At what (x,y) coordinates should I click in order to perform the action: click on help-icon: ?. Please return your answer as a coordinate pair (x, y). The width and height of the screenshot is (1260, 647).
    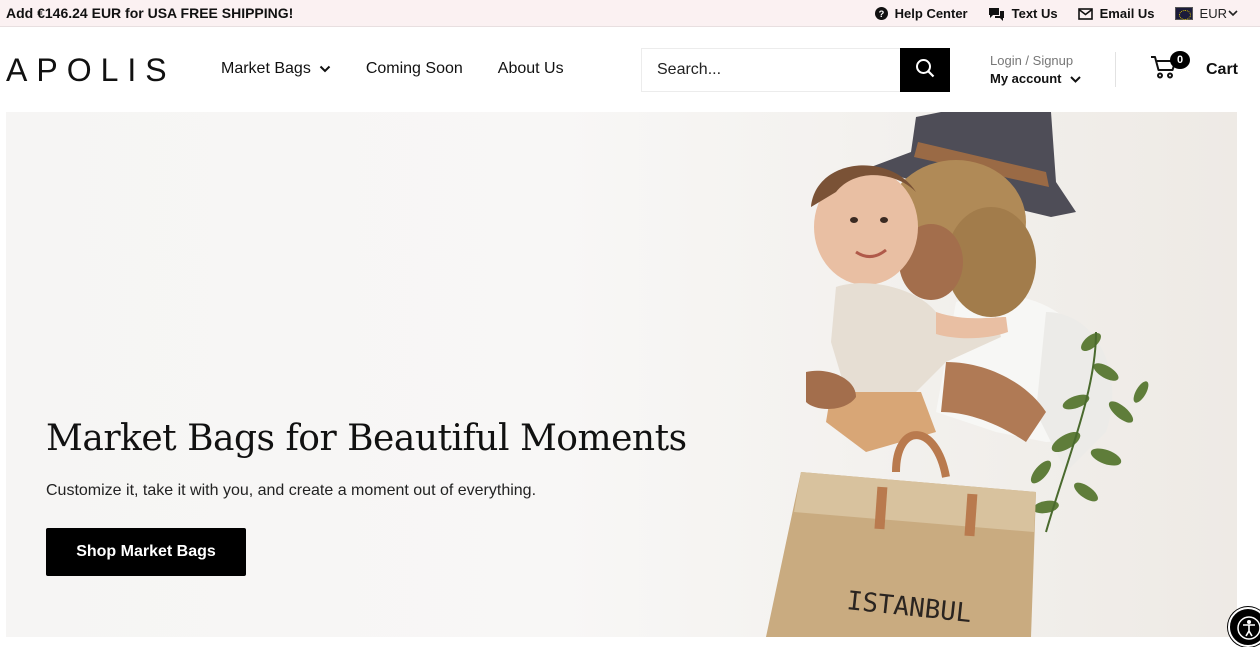
    Looking at the image, I should click on (881, 13).